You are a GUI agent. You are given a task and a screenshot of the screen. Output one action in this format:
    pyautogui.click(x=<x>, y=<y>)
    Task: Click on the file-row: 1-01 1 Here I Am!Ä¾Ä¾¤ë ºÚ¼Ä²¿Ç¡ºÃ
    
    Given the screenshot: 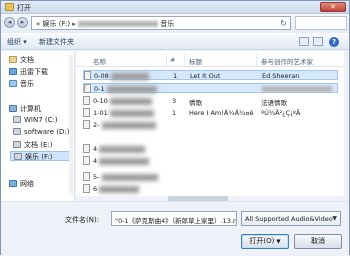 What is the action you would take?
    pyautogui.click(x=210, y=113)
    